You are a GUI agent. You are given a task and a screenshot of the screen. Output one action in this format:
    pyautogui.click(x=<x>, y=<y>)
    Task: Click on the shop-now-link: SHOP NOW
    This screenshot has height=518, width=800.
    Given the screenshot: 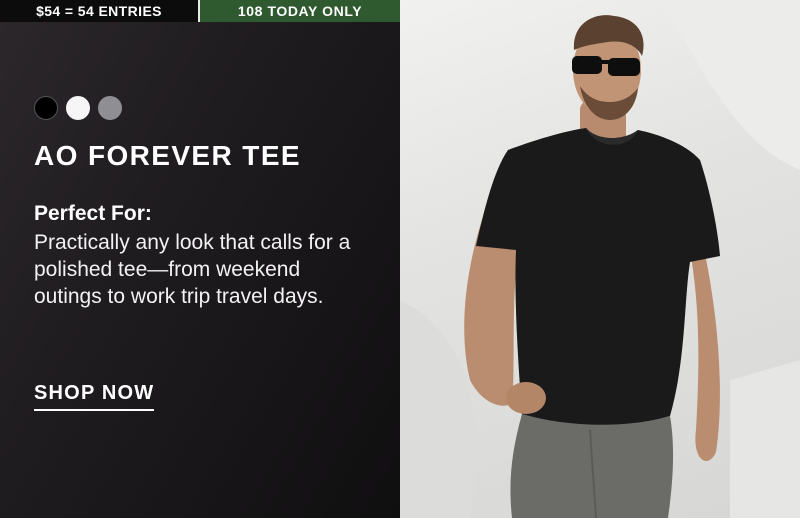 What is the action you would take?
    pyautogui.click(x=94, y=396)
    